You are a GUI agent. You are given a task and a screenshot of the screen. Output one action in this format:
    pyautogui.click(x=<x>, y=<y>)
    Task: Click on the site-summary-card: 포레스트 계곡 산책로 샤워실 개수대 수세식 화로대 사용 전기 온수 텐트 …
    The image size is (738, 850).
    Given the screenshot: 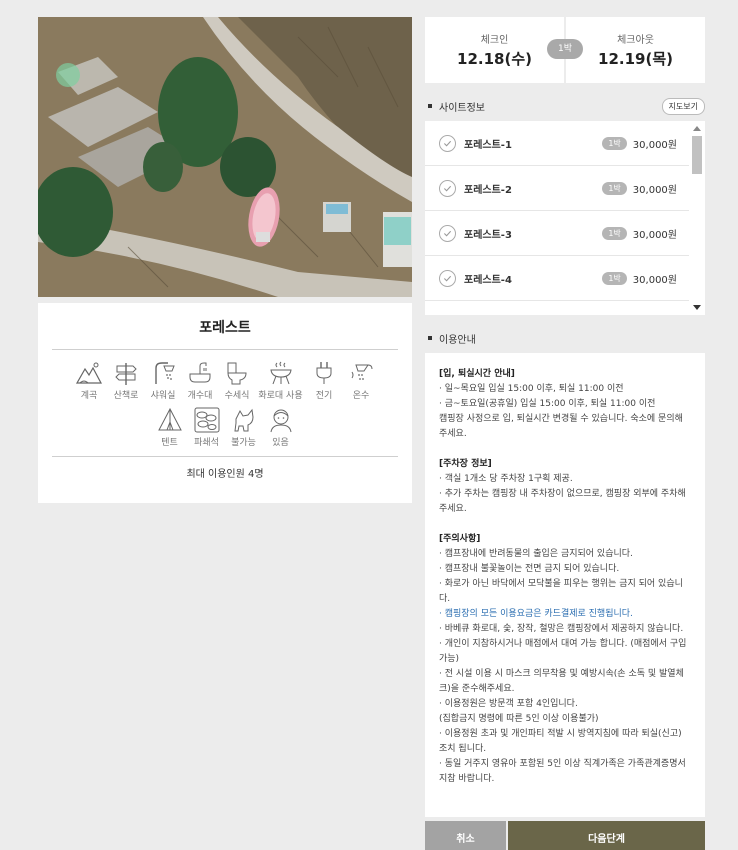 What is the action you would take?
    pyautogui.click(x=225, y=403)
    